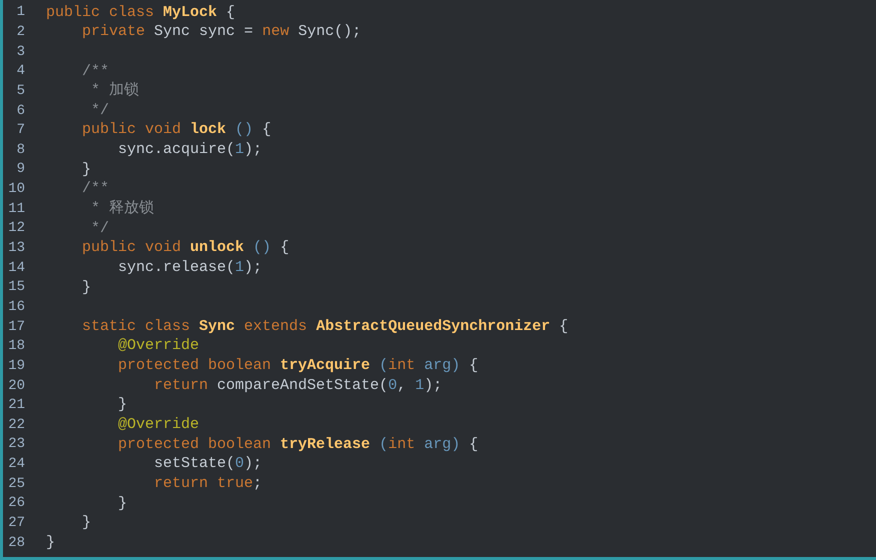  Describe the element at coordinates (122, 208) in the screenshot. I see `code-line: * 释放锁` at that location.